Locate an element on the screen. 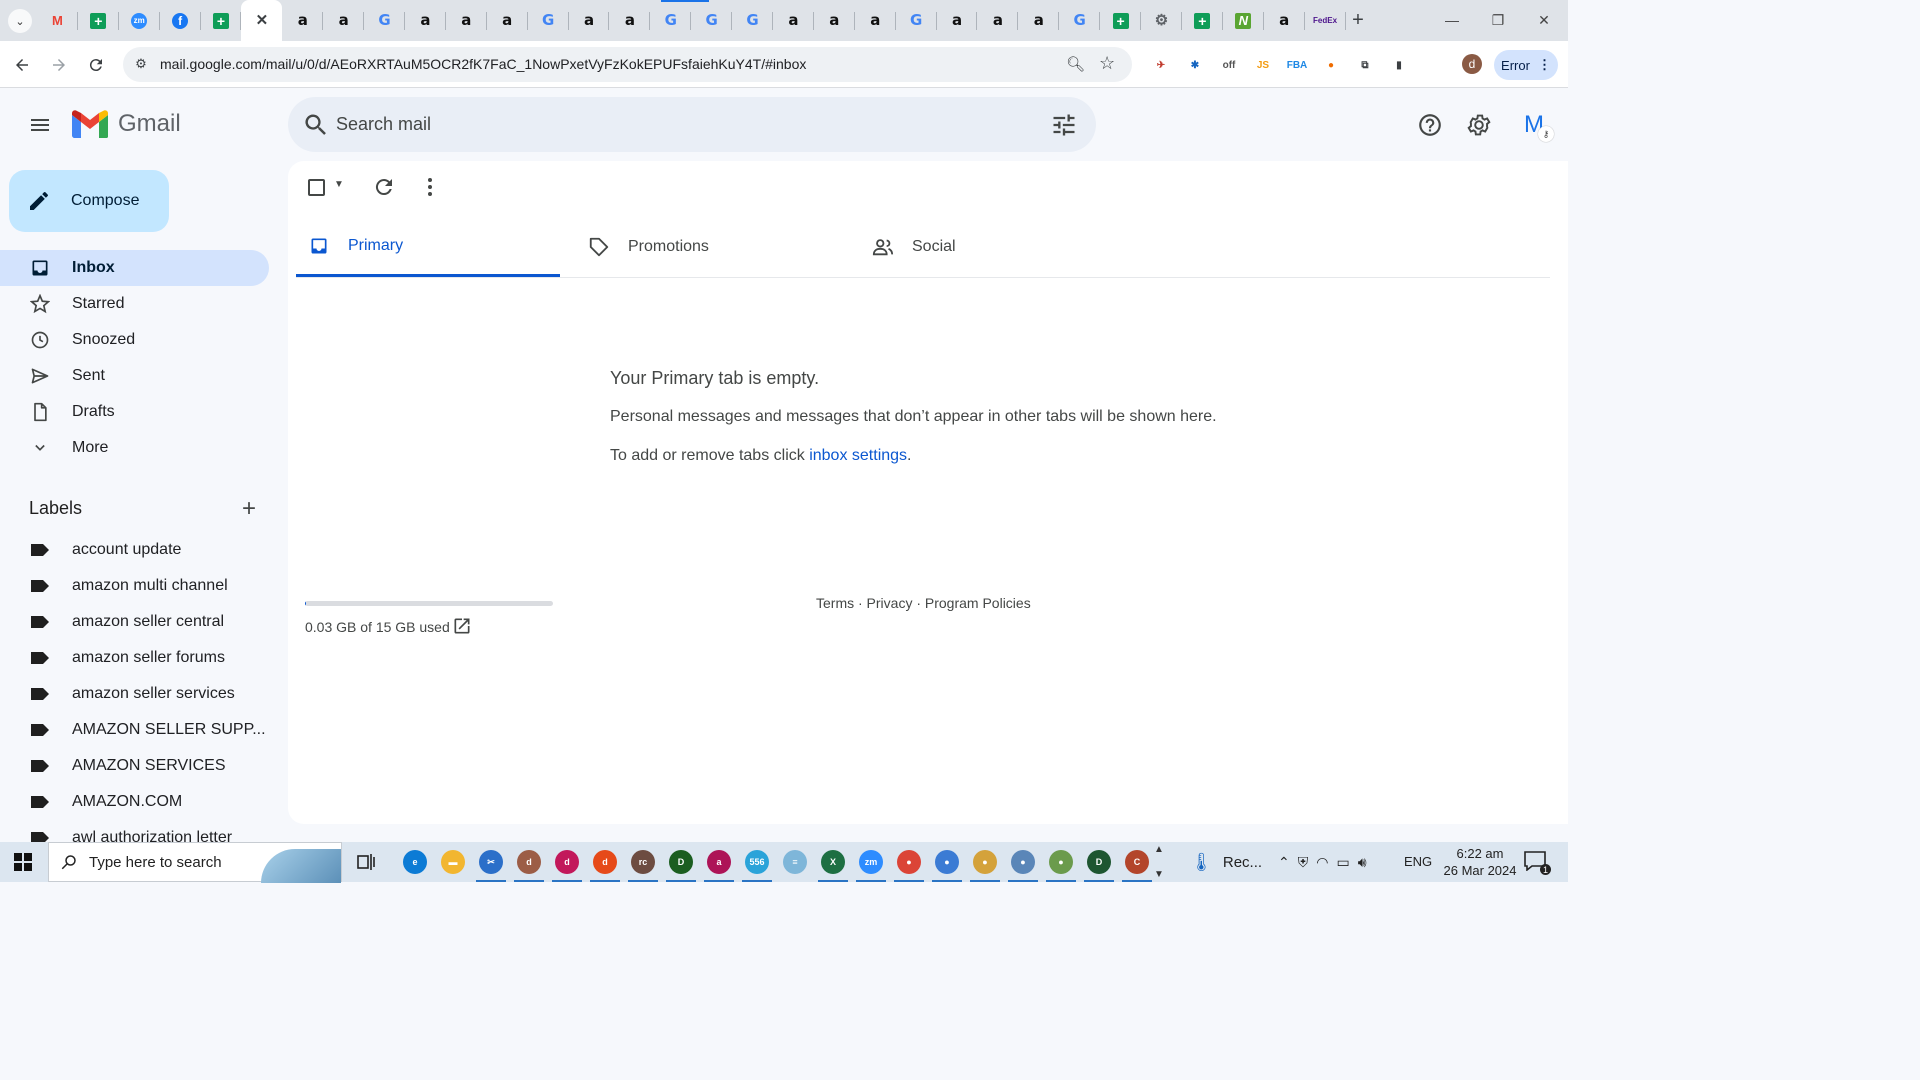 The height and width of the screenshot is (1080, 1920). label-item: amazon seller services is located at coordinates (134, 694).